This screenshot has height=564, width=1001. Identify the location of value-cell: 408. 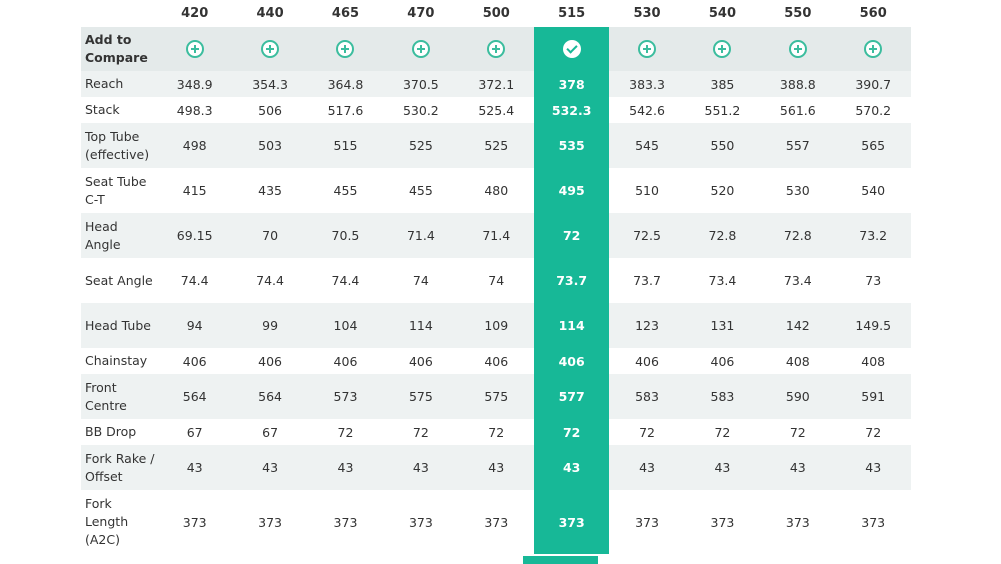
(873, 361).